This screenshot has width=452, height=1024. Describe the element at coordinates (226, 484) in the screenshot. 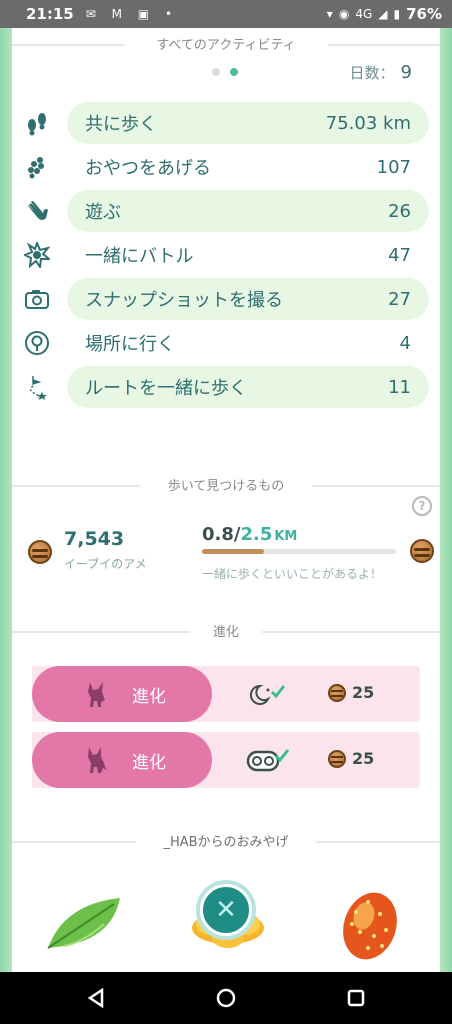

I see `walk-section-title: 歩いて見つけるもの` at that location.